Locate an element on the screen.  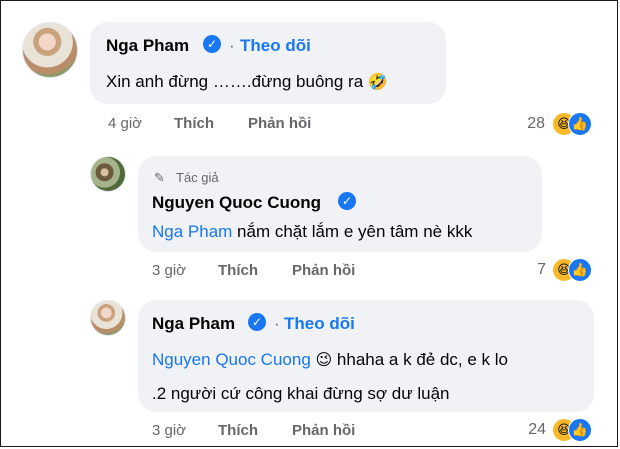
mention-link: Nguyen Quoc Cuong is located at coordinates (231, 359).